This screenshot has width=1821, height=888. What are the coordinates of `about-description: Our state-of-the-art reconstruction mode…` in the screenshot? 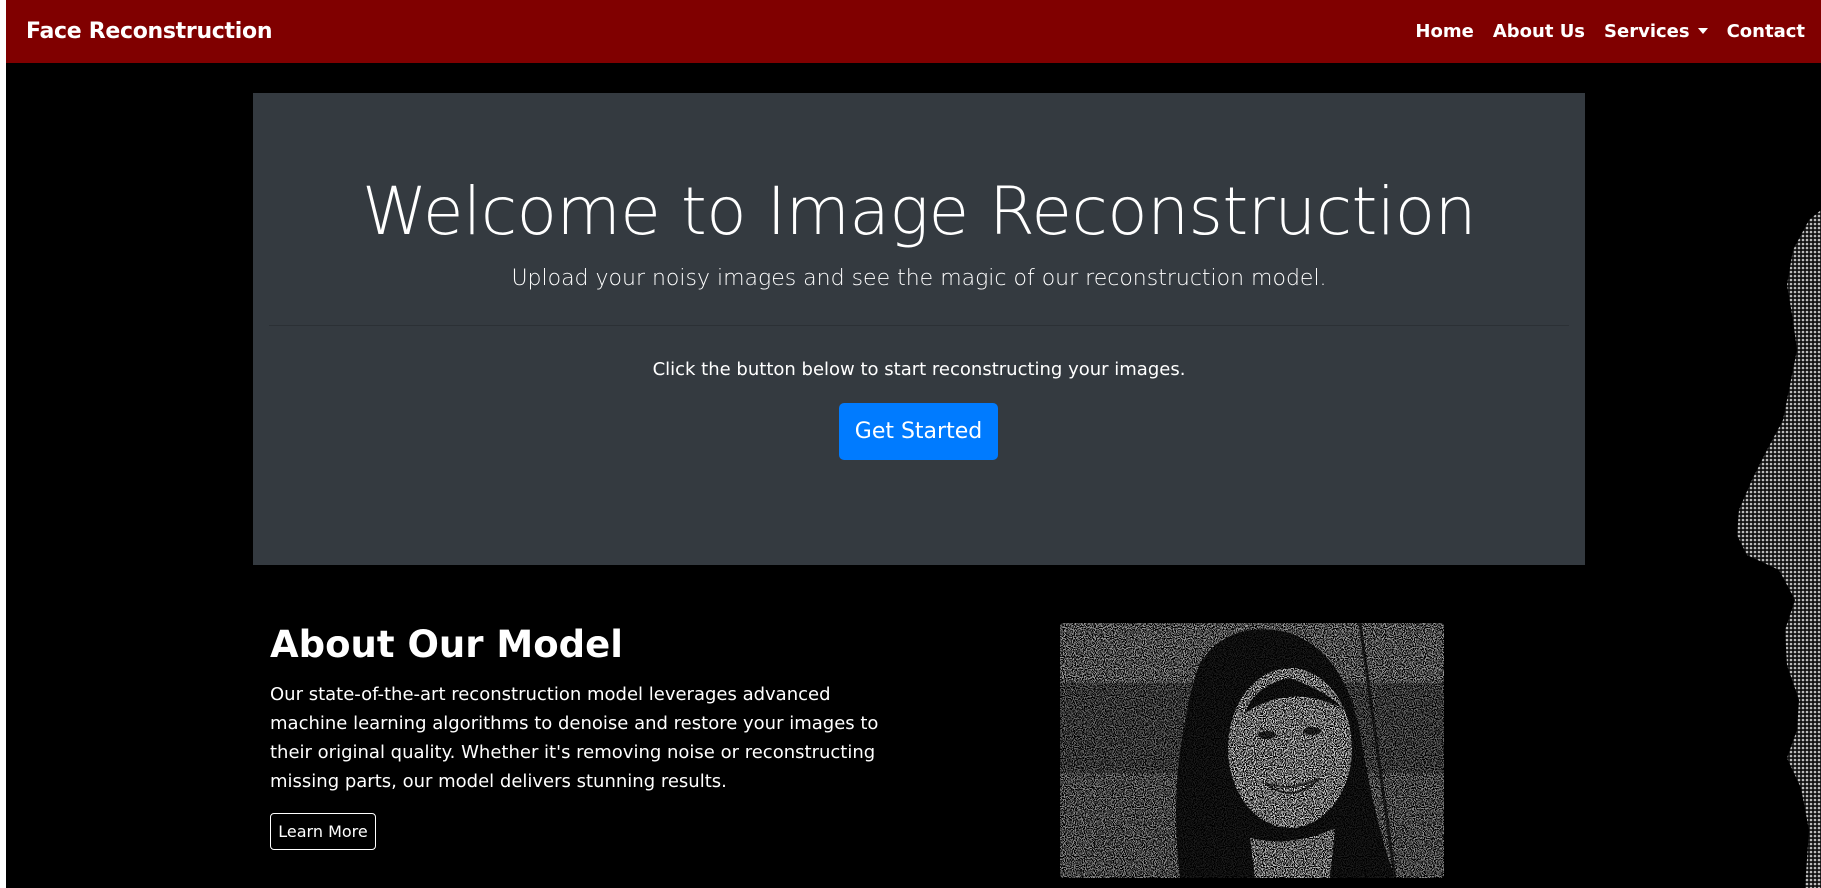 It's located at (574, 738).